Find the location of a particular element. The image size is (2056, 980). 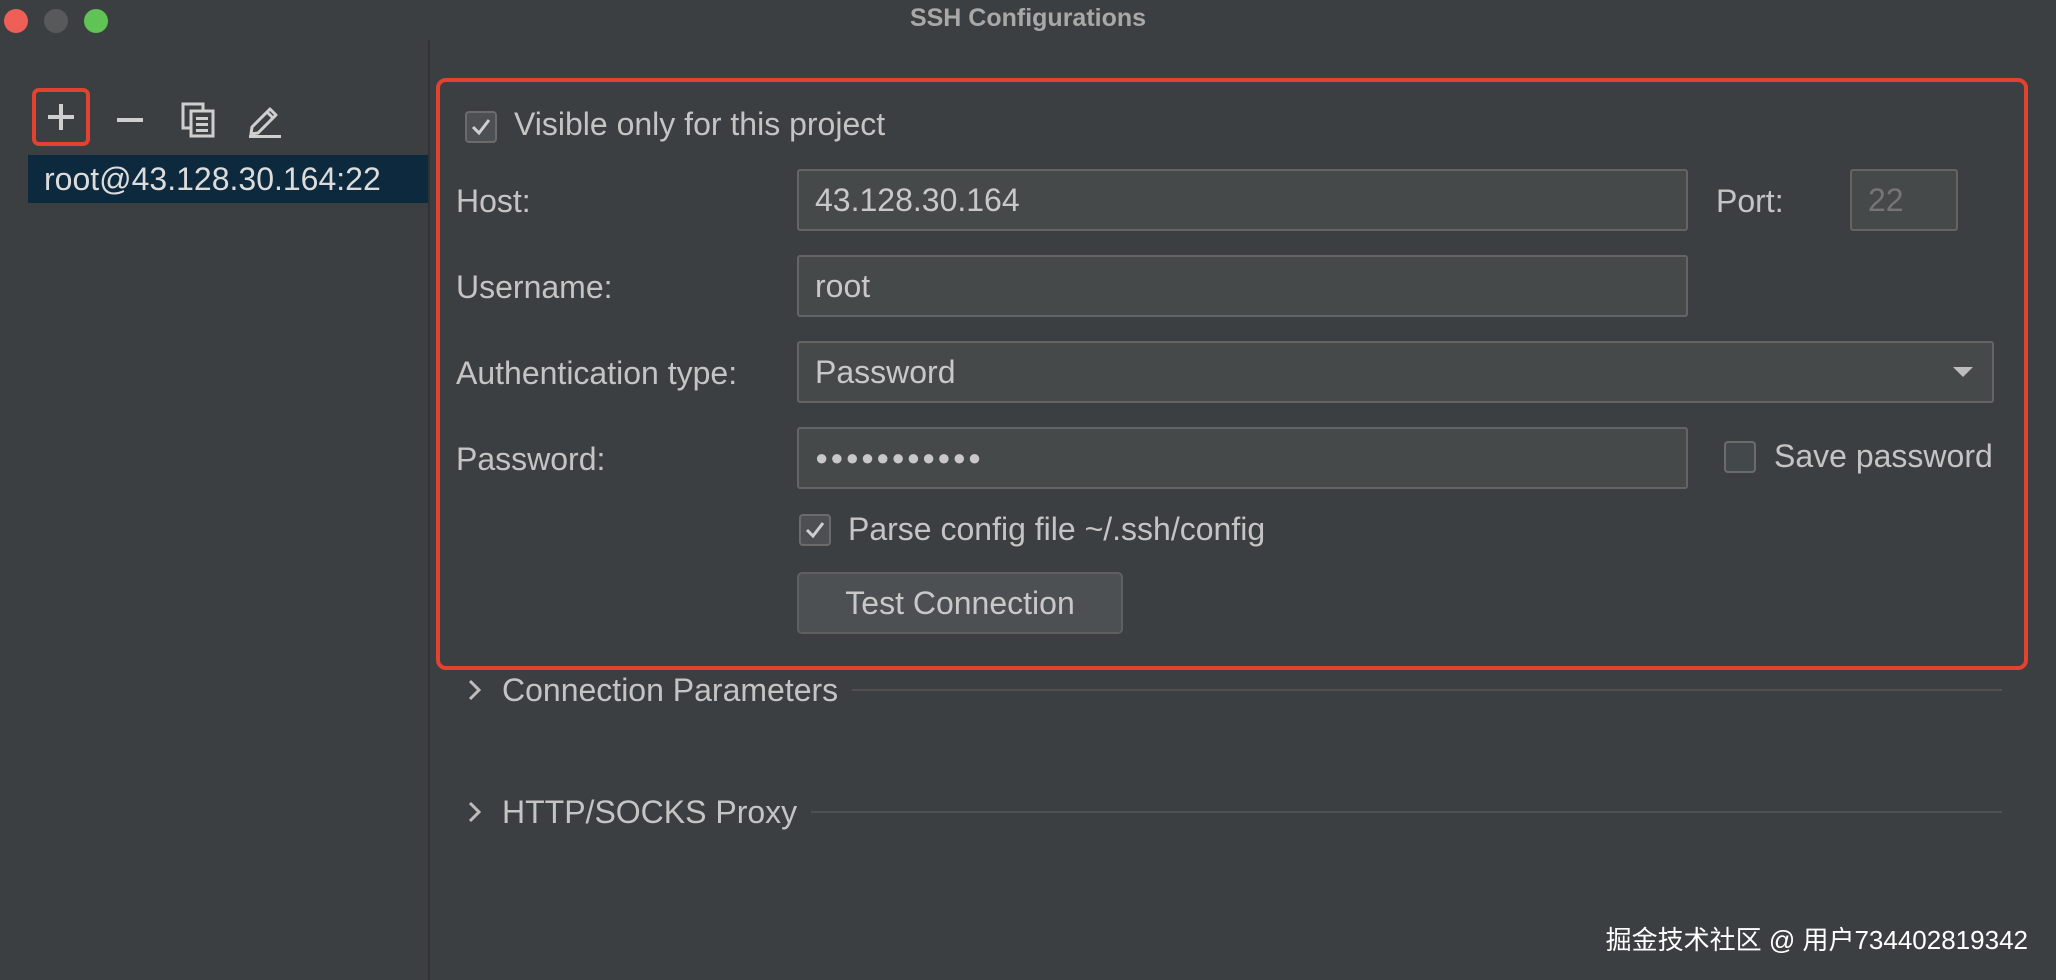

title-bar: SSH Configurations is located at coordinates (1028, 20).